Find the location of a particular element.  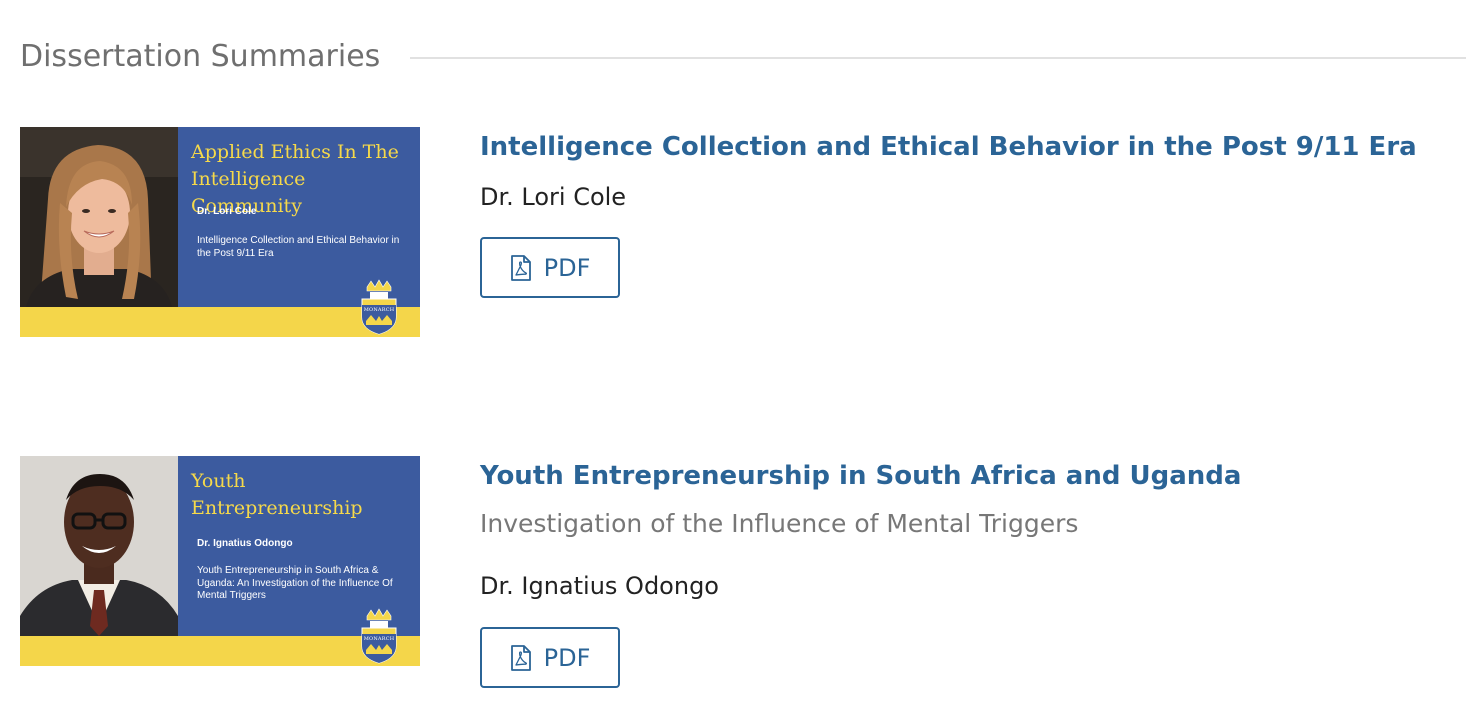

thumbnail-author: Dr. Ignatius Odongo is located at coordinates (245, 543).